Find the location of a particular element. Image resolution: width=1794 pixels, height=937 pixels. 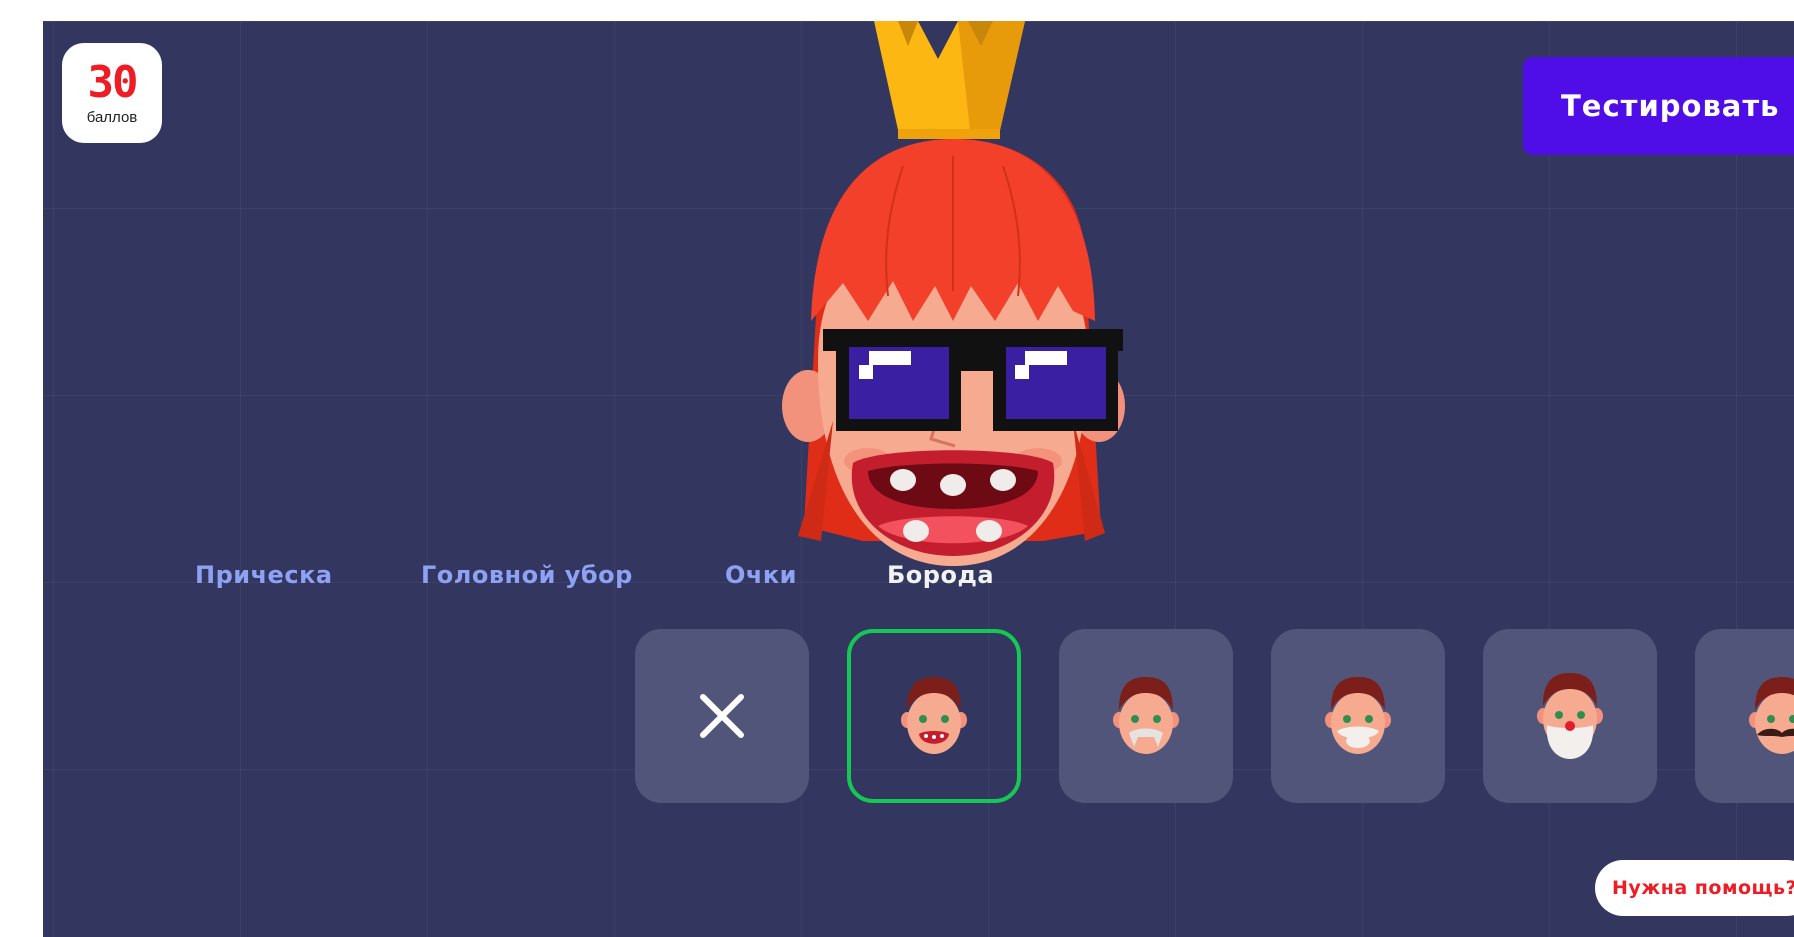

crown-icon is located at coordinates (949, 80).